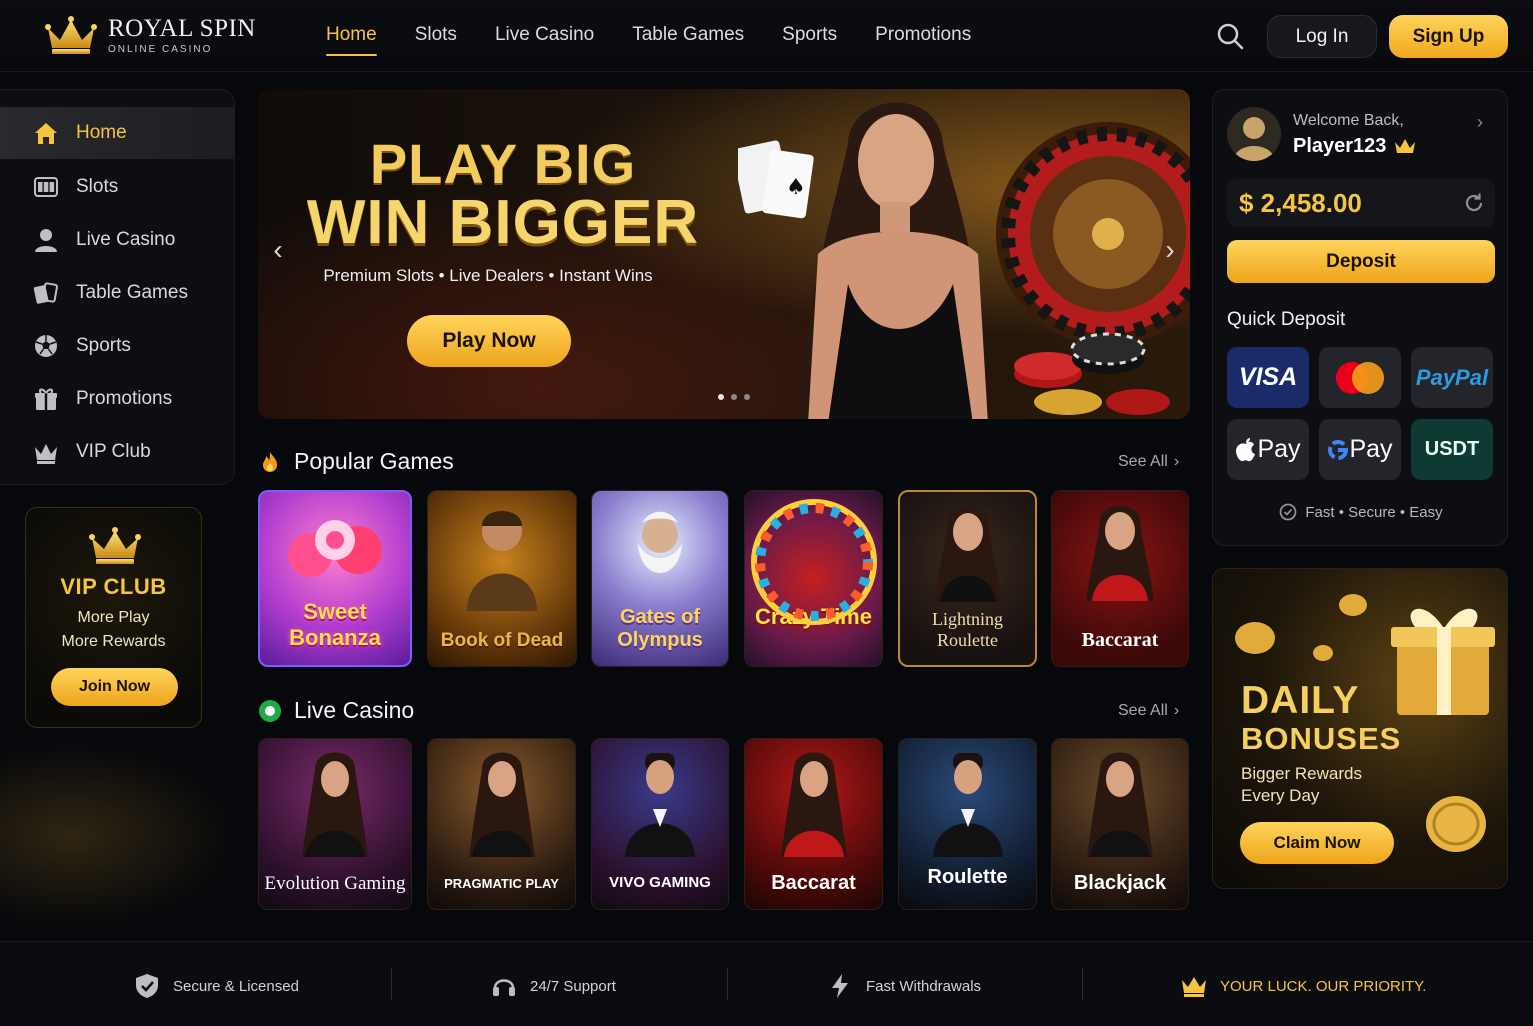 Image resolution: width=1533 pixels, height=1026 pixels. What do you see at coordinates (660, 882) in the screenshot?
I see `provider-name: VIVO GAMING` at bounding box center [660, 882].